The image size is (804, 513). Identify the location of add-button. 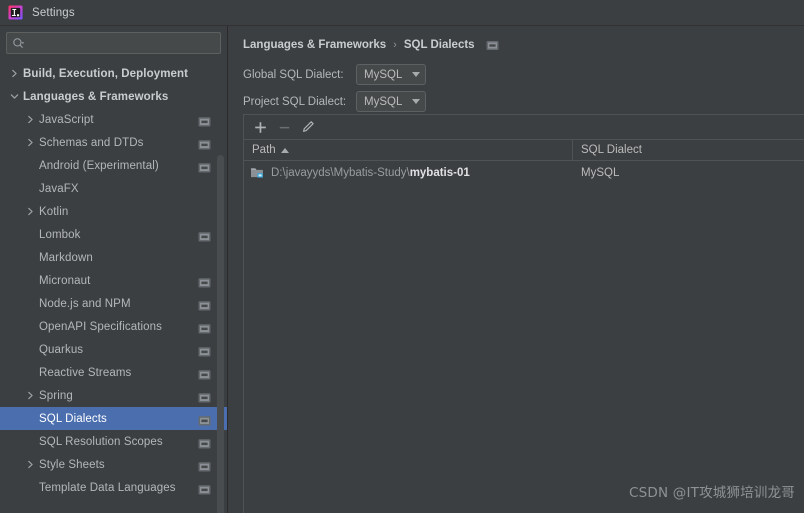
(260, 127).